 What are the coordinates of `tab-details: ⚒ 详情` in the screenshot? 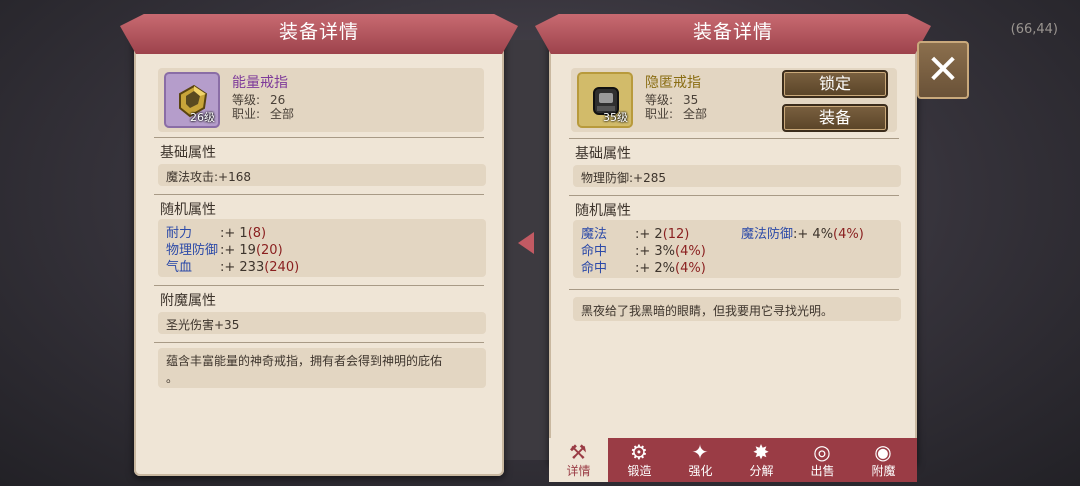 It's located at (578, 460).